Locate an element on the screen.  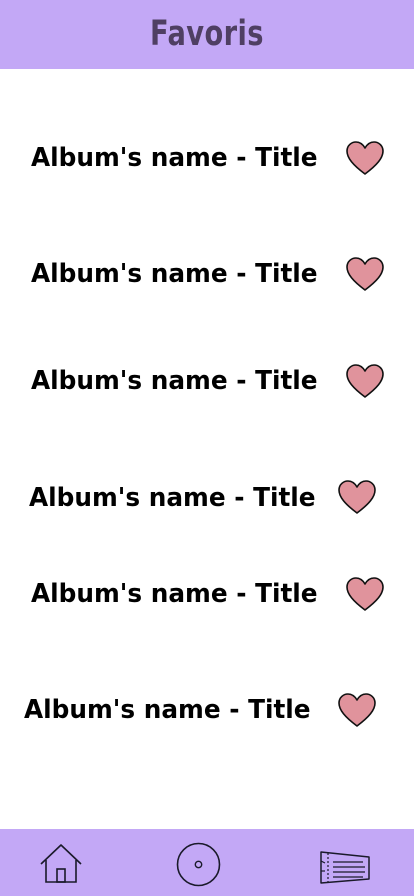
ticket-icon is located at coordinates (345, 867).